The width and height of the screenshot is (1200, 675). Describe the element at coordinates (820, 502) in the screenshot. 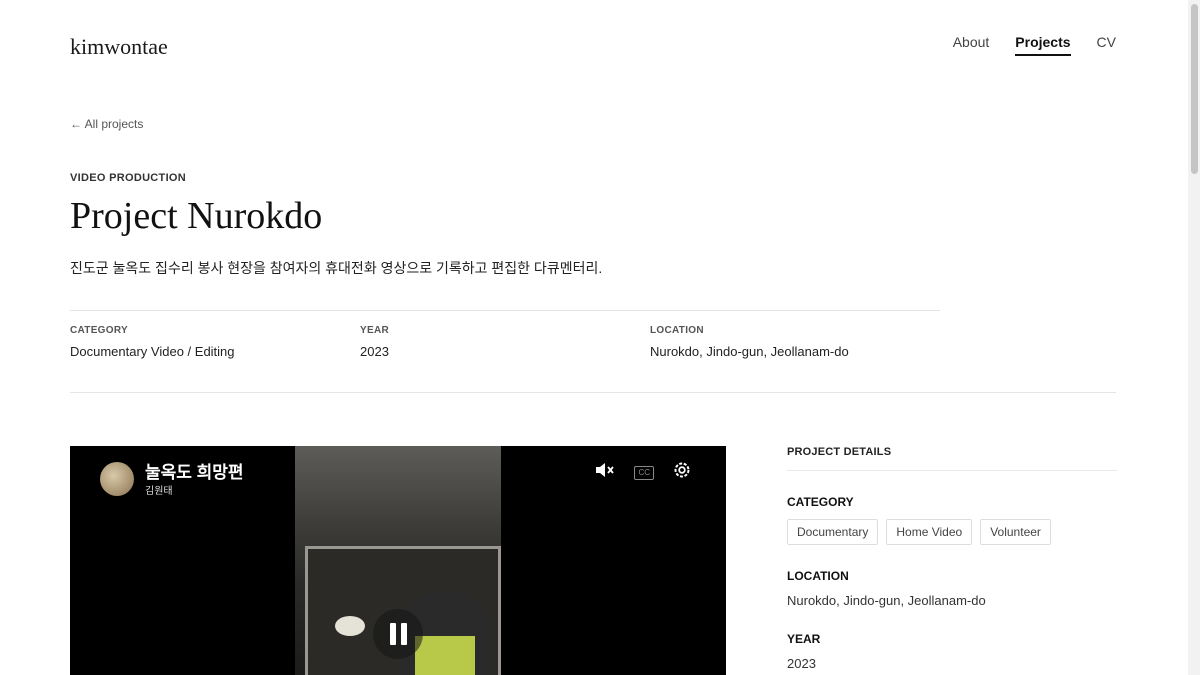

I see `details-category-label: CATEGORY` at that location.